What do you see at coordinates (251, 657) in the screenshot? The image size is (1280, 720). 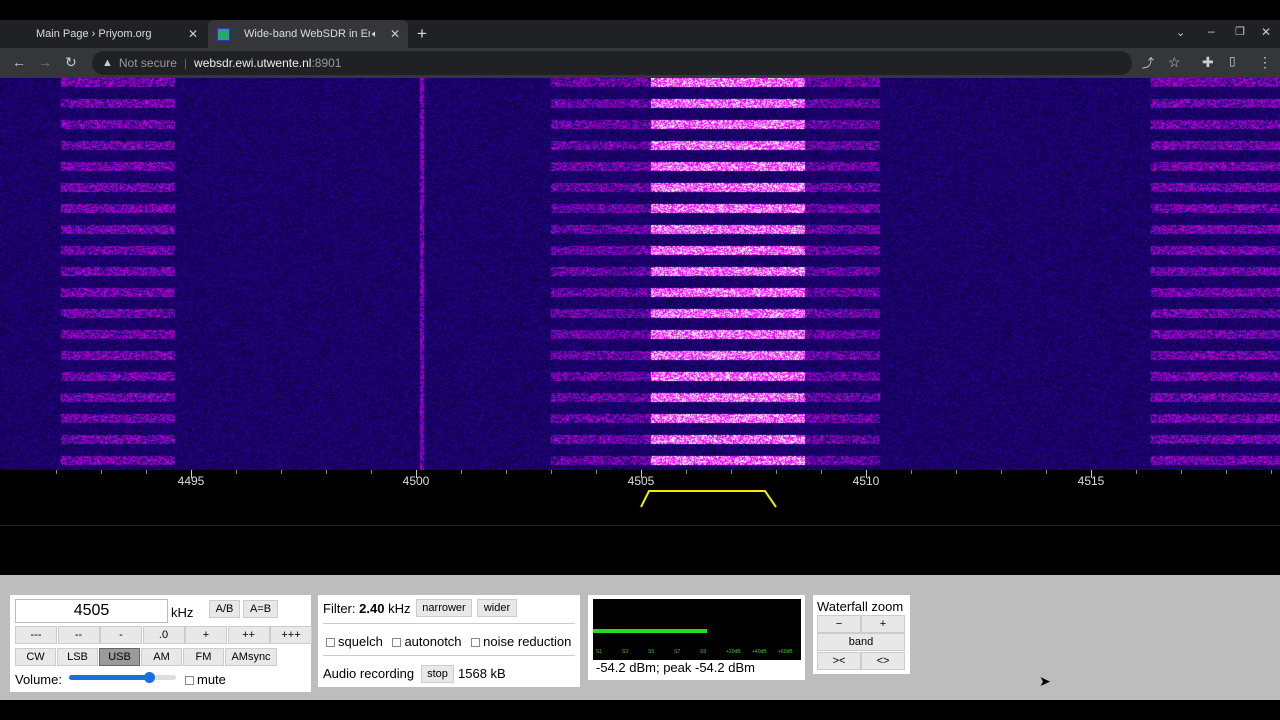 I see `mode-button-amsync: AMsync` at bounding box center [251, 657].